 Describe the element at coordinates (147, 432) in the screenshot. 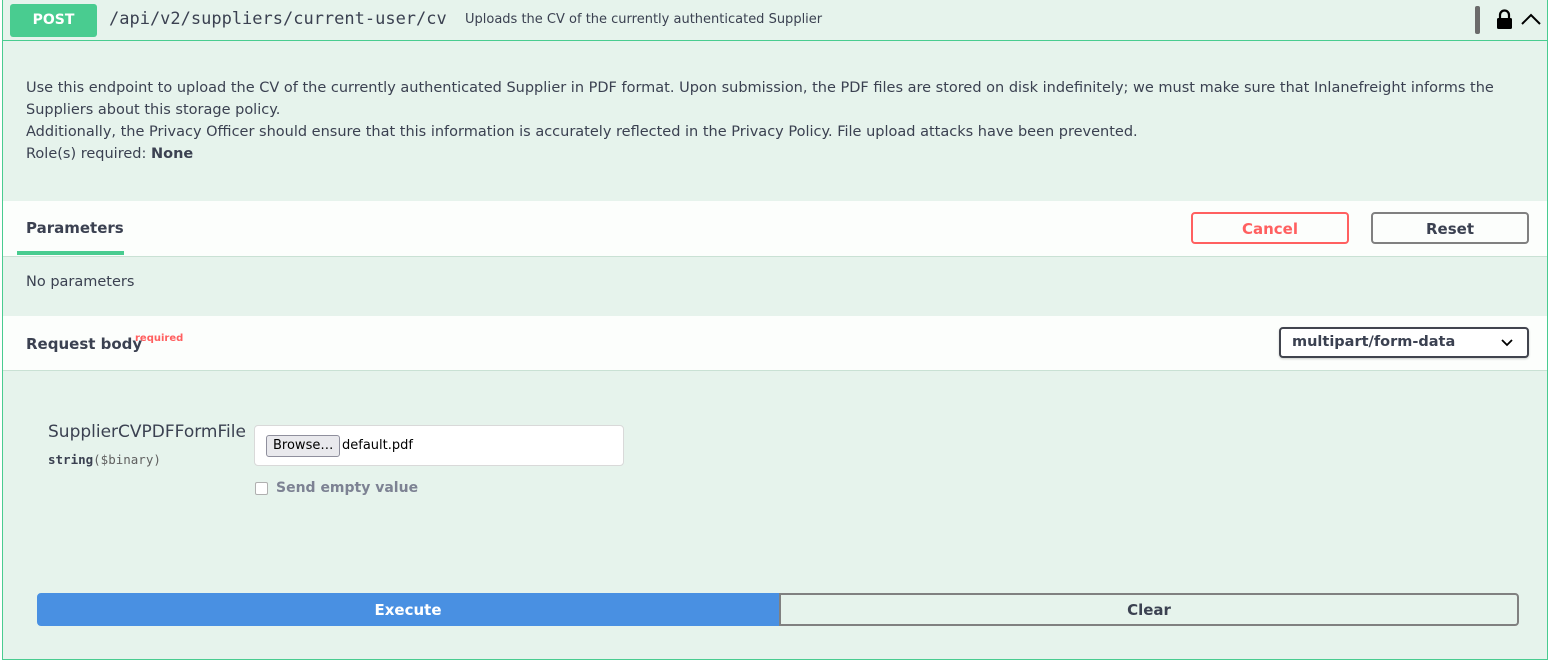

I see `field-name: SupplierCVPDFFormFile` at that location.